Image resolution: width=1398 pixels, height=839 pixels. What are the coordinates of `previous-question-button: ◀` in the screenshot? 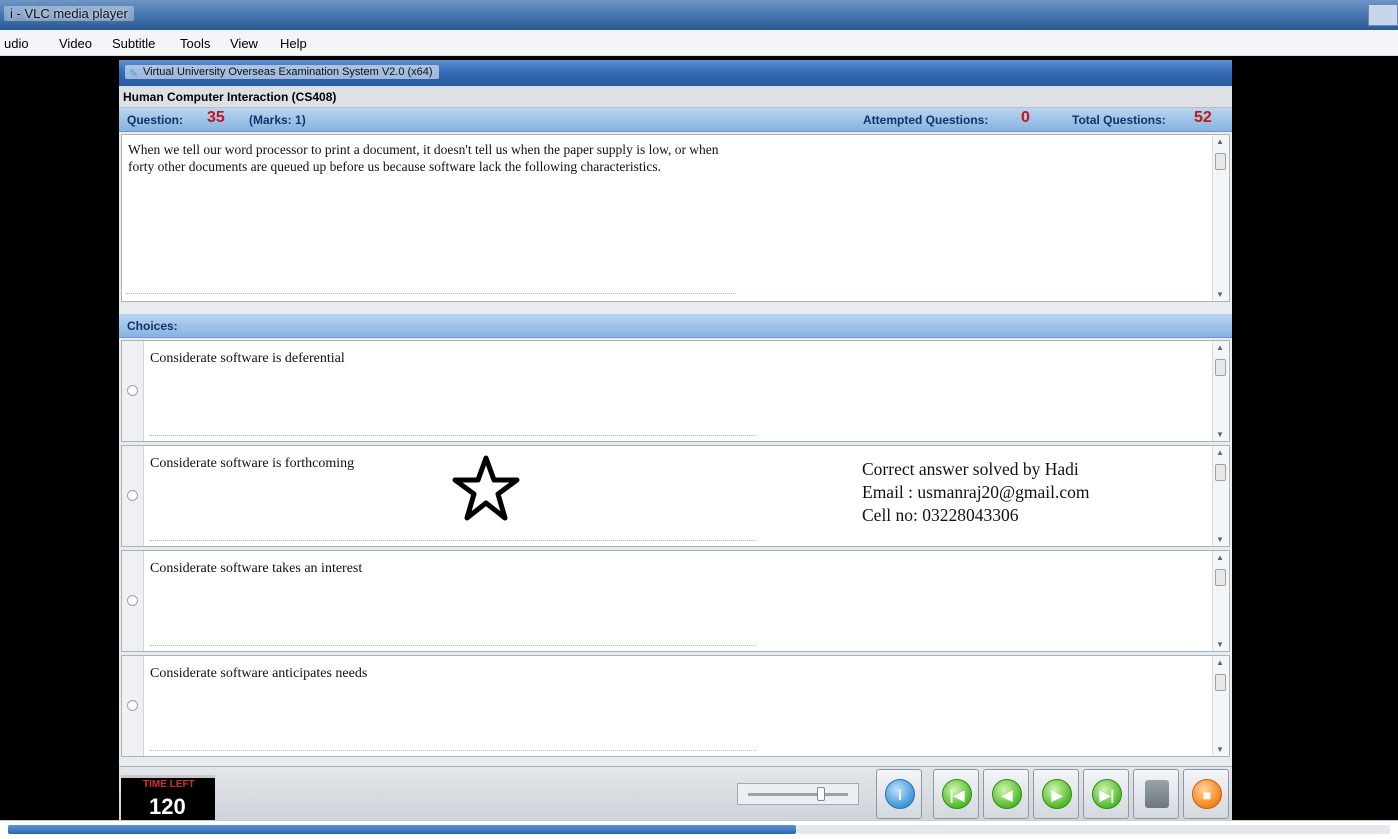 It's located at (1006, 794).